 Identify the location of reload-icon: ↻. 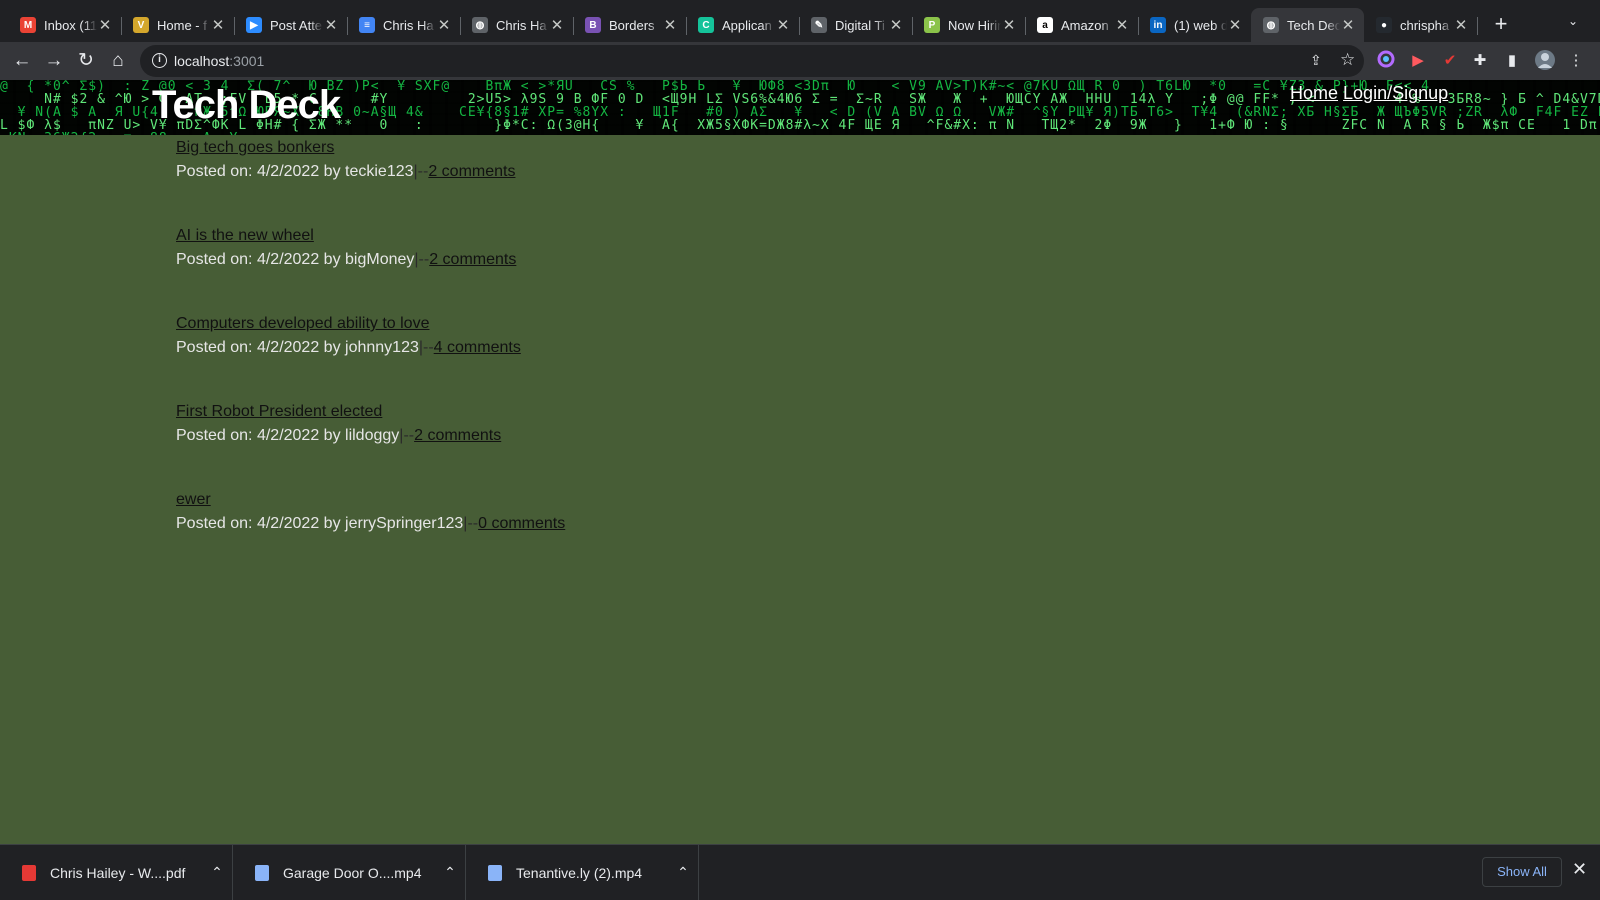
(86, 61).